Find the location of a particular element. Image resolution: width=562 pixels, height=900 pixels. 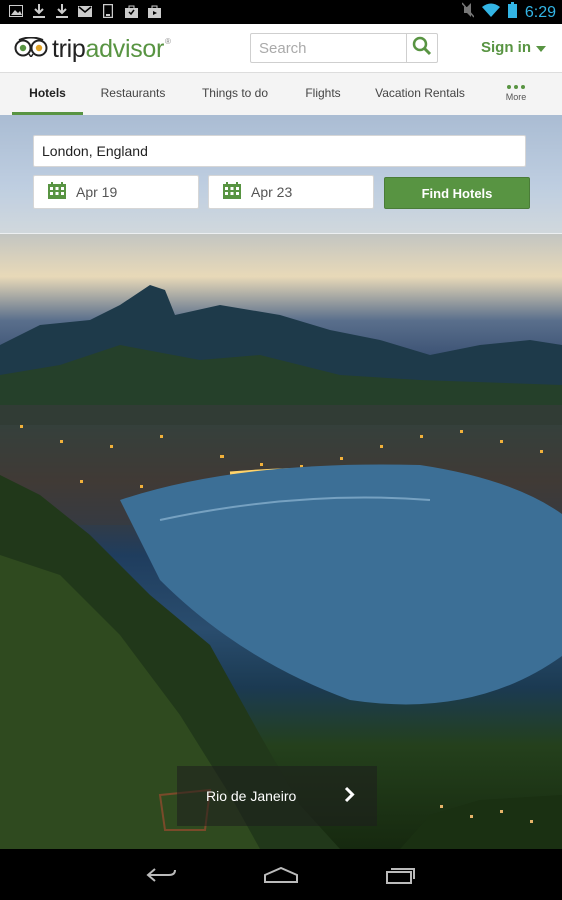

tab-flights: Flights is located at coordinates (323, 93).